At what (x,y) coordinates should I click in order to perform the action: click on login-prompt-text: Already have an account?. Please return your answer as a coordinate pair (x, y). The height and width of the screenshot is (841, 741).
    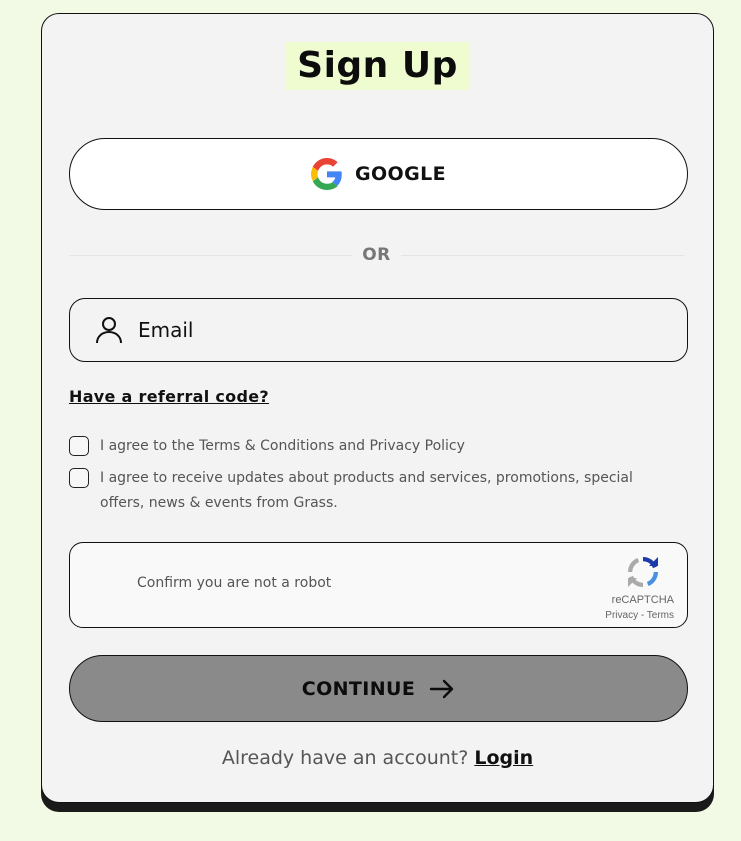
    Looking at the image, I should click on (345, 758).